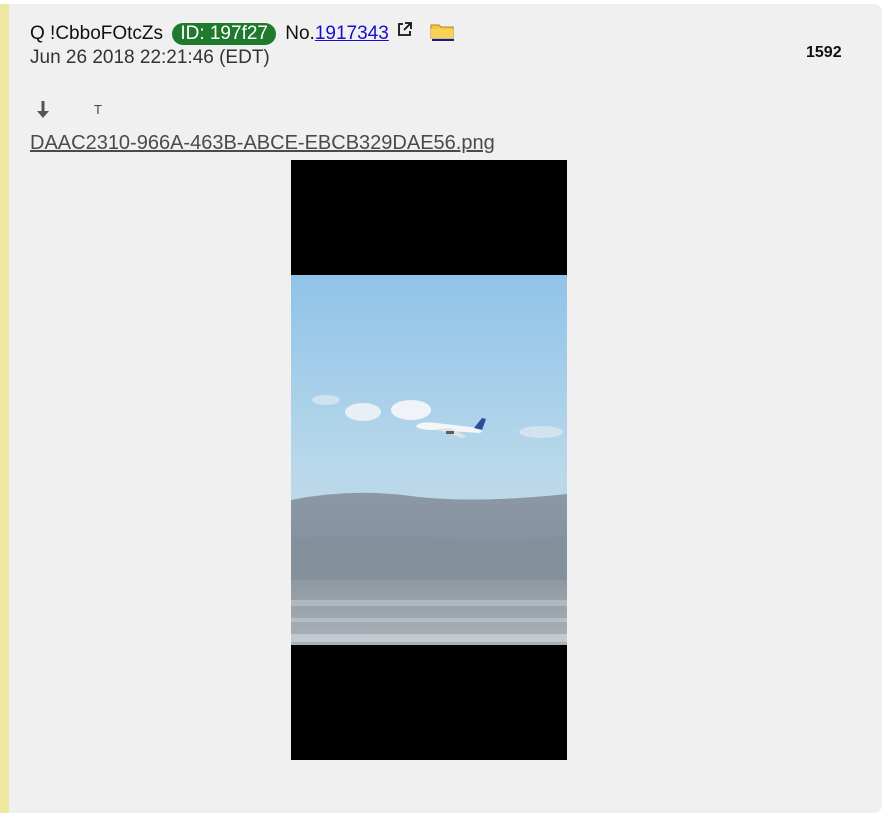  What do you see at coordinates (4, 408) in the screenshot?
I see `post-accent-bar` at bounding box center [4, 408].